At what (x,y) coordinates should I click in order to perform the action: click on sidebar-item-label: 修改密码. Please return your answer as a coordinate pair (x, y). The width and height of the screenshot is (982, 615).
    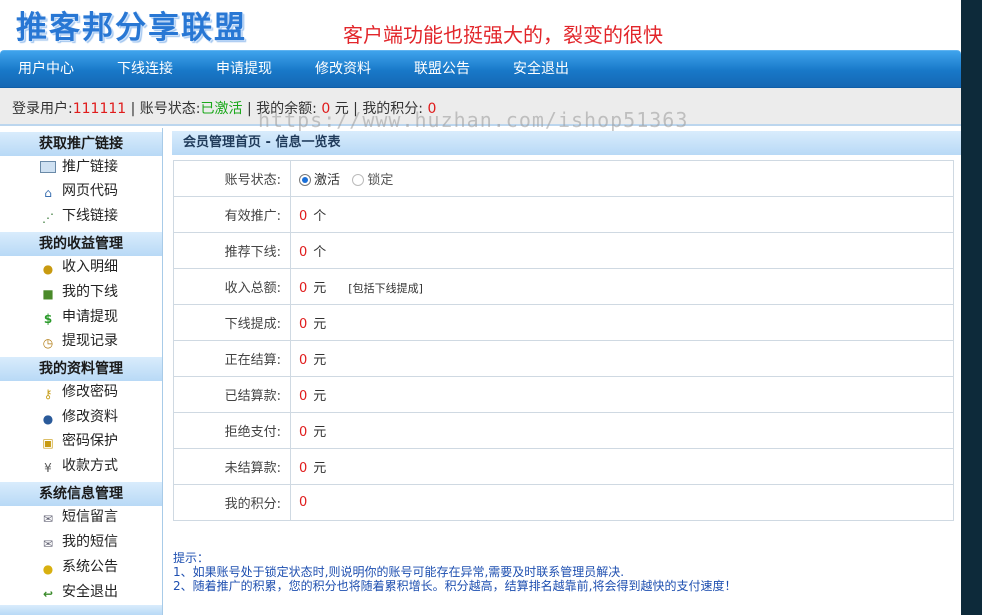
    Looking at the image, I should click on (90, 392).